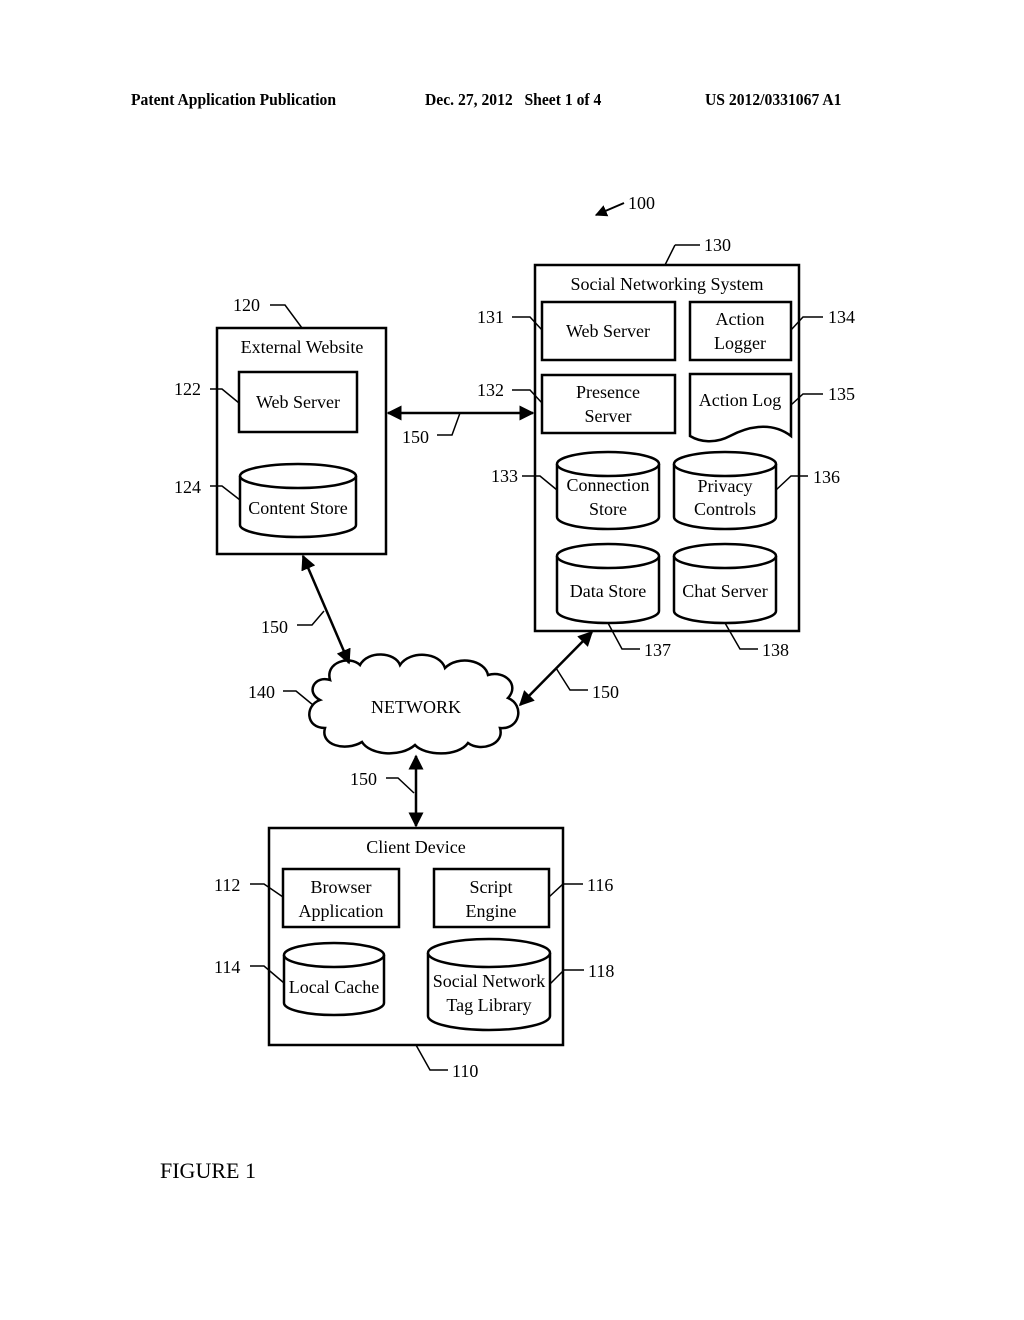 The width and height of the screenshot is (1024, 1320). I want to click on connection-store-line2: Store, so click(608, 509).